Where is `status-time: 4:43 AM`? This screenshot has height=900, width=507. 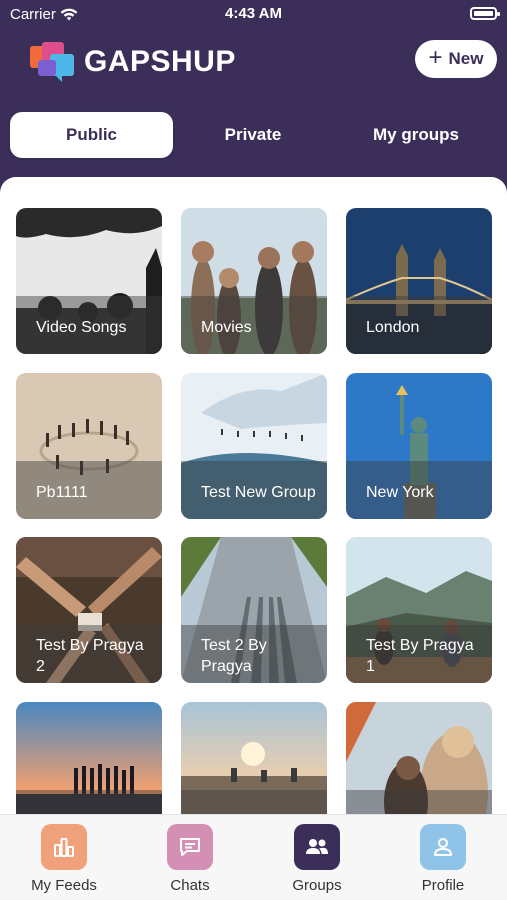
status-time: 4:43 AM is located at coordinates (253, 13).